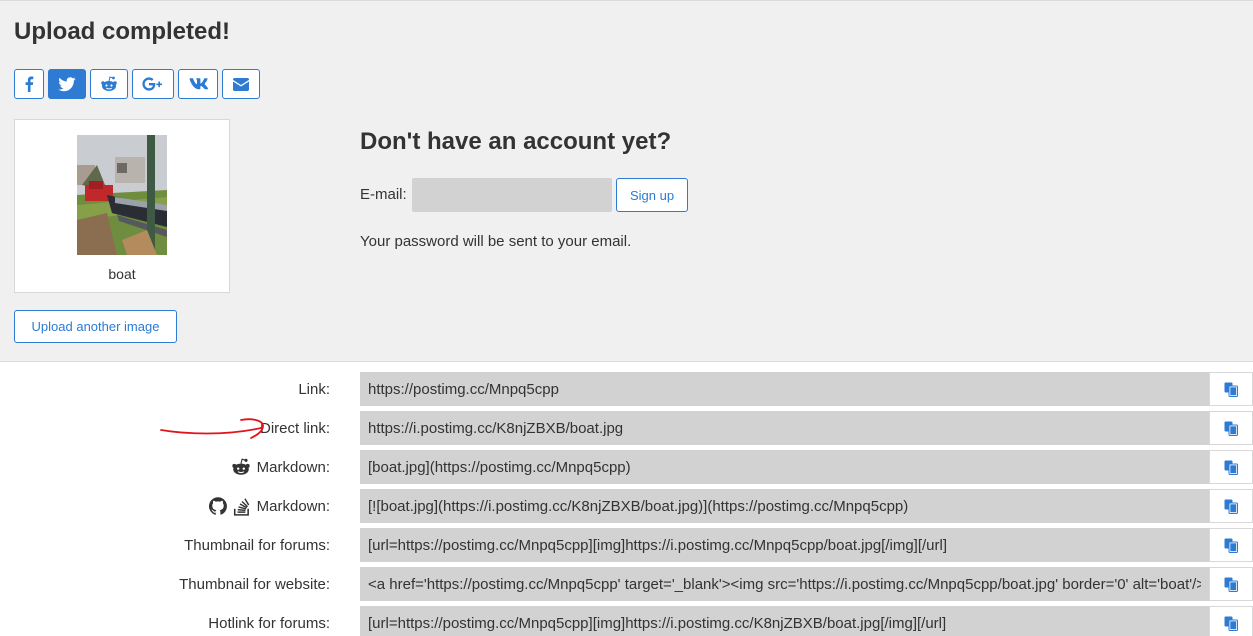  I want to click on github-icon, so click(217, 506).